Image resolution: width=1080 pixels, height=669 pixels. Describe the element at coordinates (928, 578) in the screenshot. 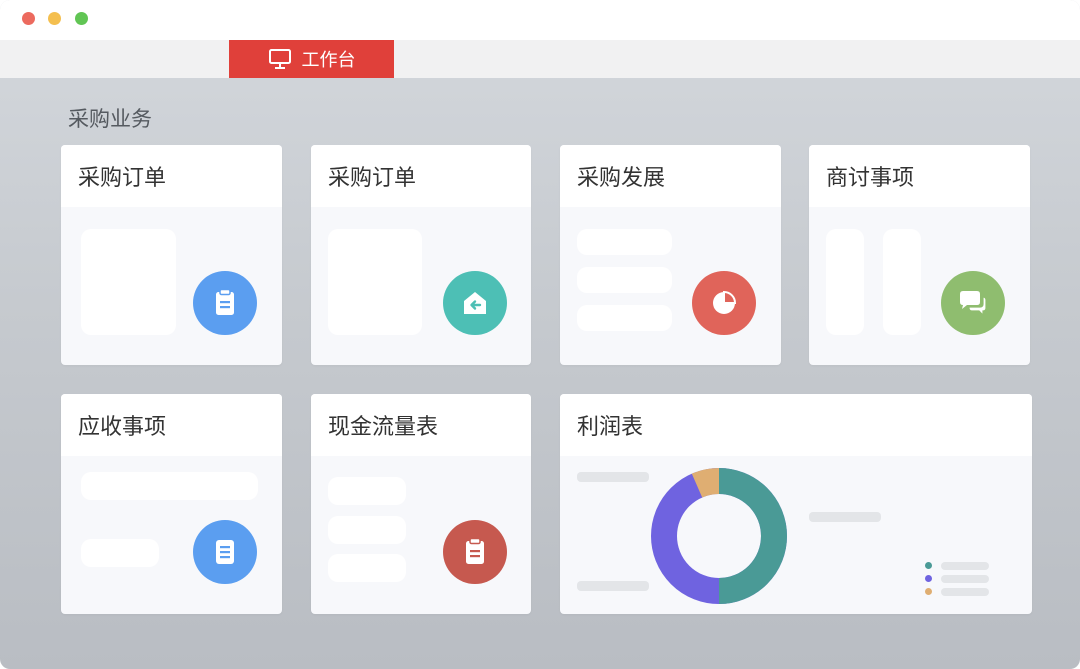

I see `legend-dot-purple` at that location.